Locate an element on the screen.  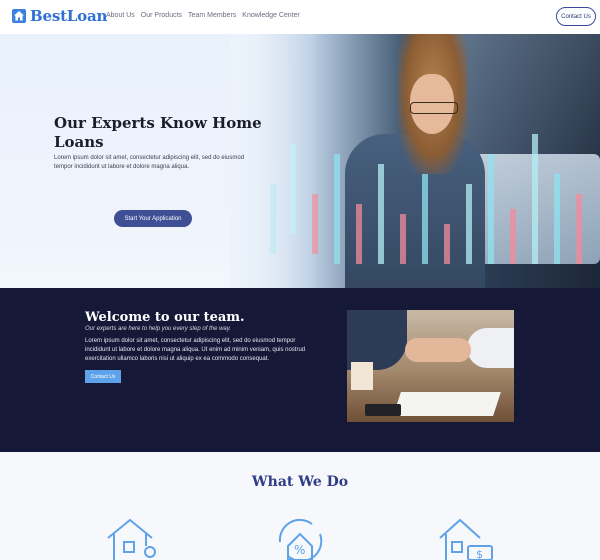
house-percent-refresh-icon: % is located at coordinates (300, 539).